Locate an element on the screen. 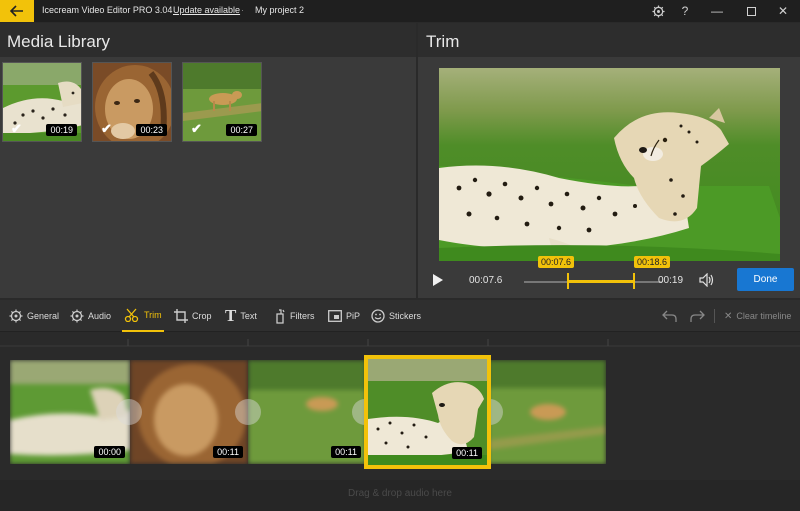 The width and height of the screenshot is (800, 511). project-name: My project 2 is located at coordinates (280, 10).